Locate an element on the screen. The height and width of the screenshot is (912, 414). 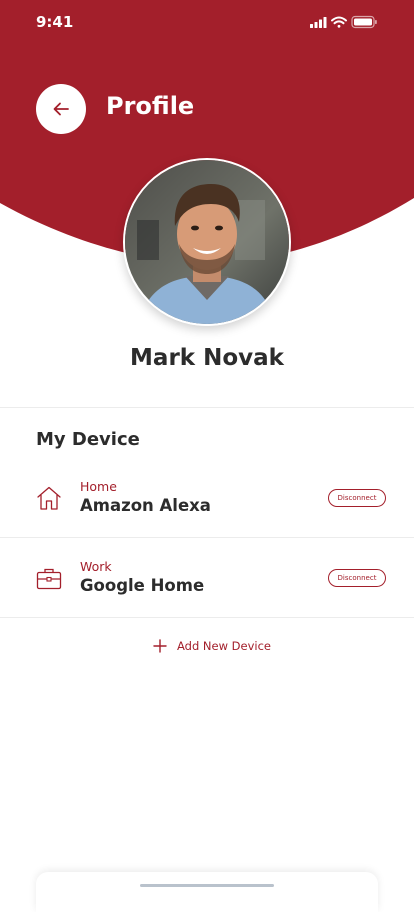
status-bar: 9:41 is located at coordinates (207, 22).